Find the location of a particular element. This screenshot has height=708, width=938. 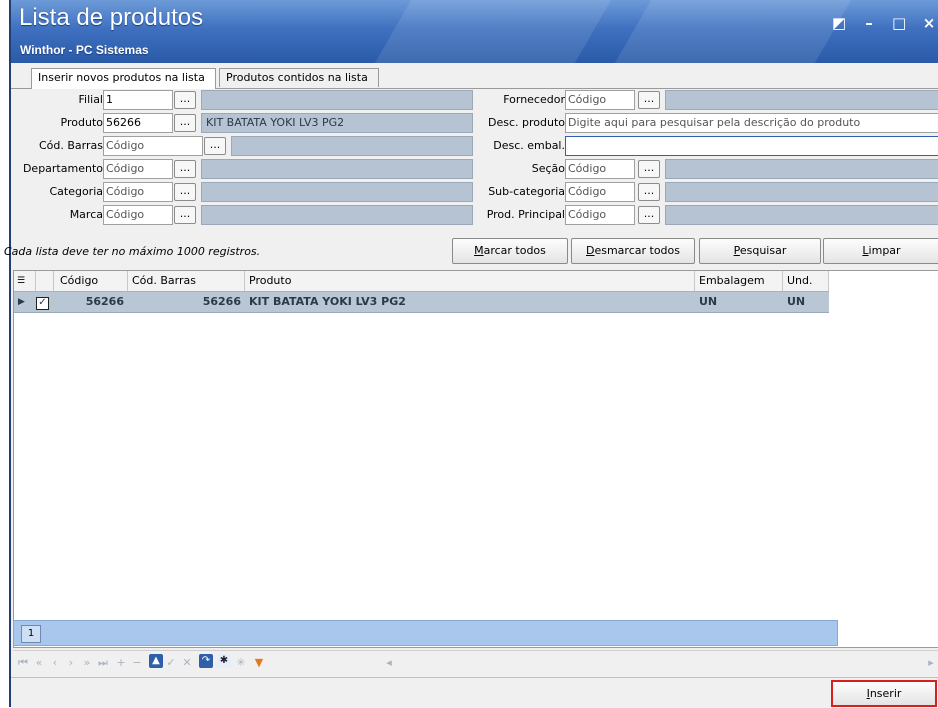

column-header-cod-barras: Cód. Barras is located at coordinates (186, 281).